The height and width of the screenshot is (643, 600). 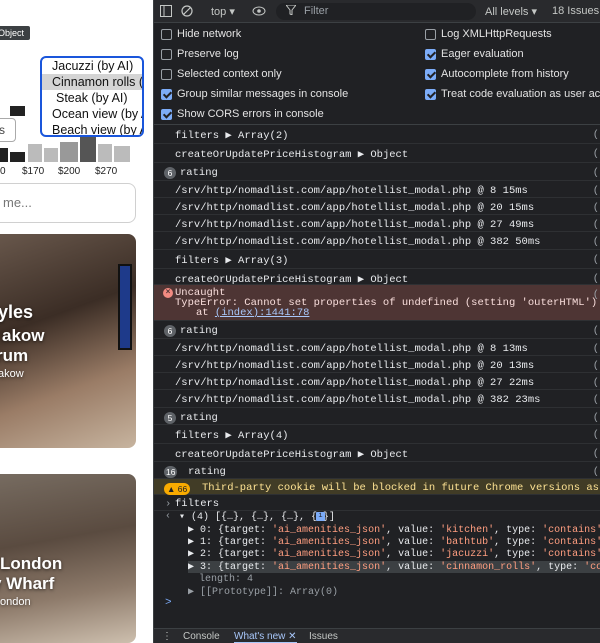 I want to click on object-tooltip: Object, so click(x=15, y=33).